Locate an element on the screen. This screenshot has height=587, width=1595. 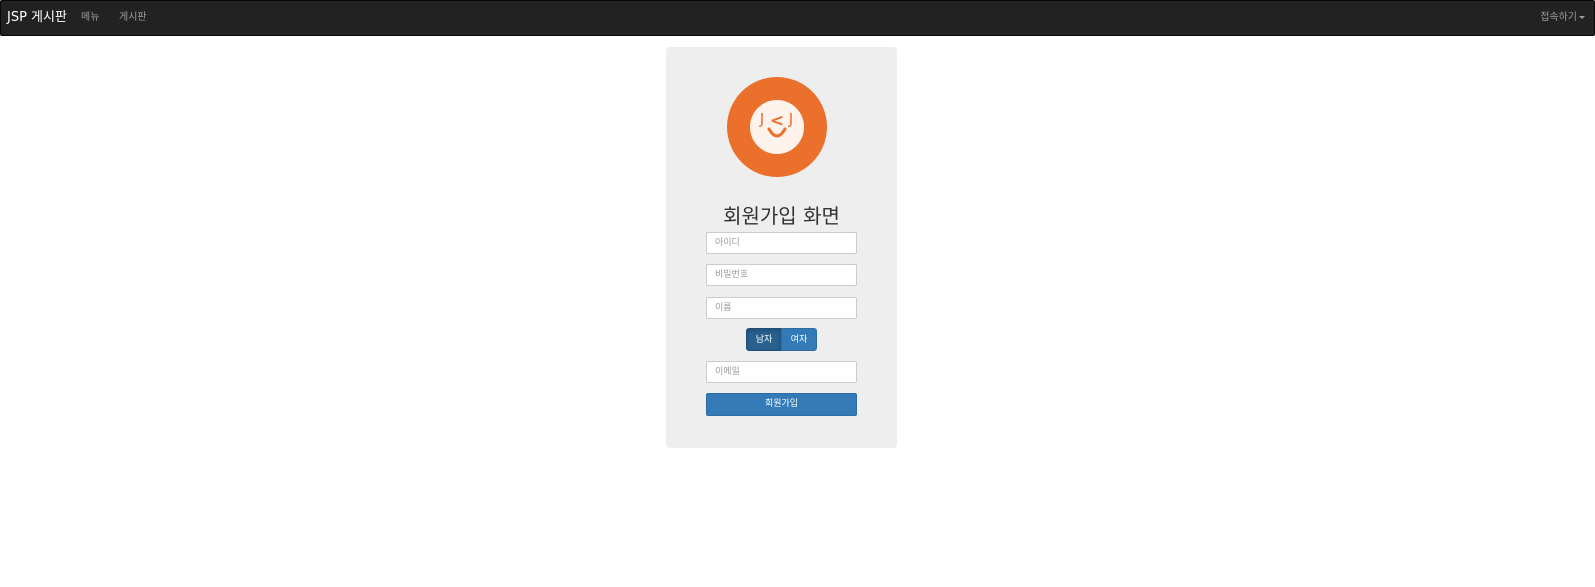
top-navbar: JSP 게시판 메뉴 게시판 접속하기 is located at coordinates (797, 18).